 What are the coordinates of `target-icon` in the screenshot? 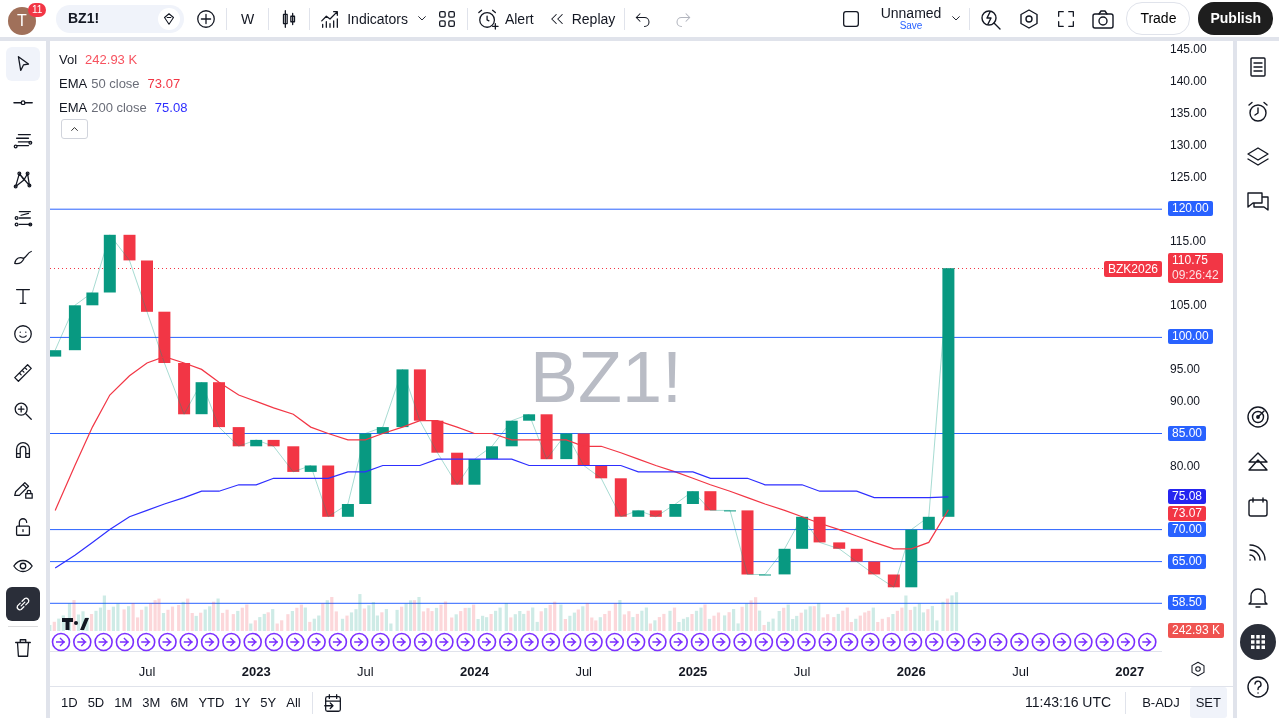 It's located at (1258, 417).